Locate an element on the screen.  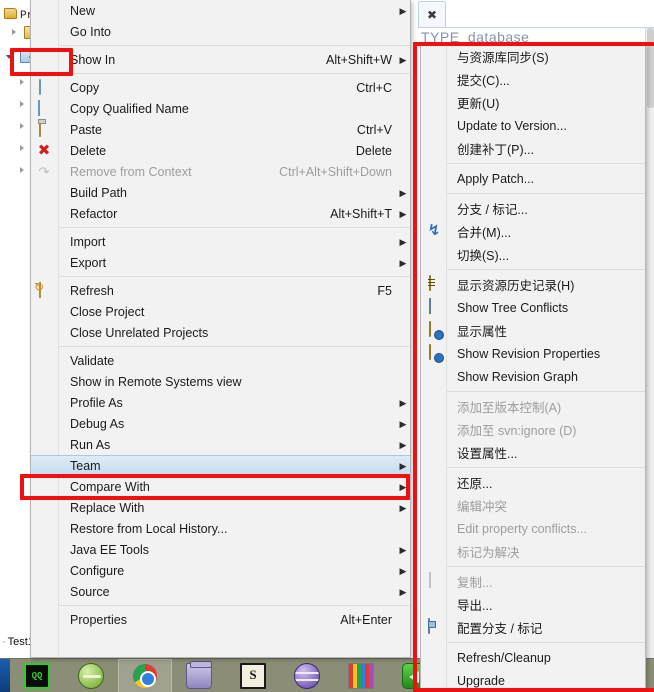
menu-item-team: Team ▶ is located at coordinates (220, 465).